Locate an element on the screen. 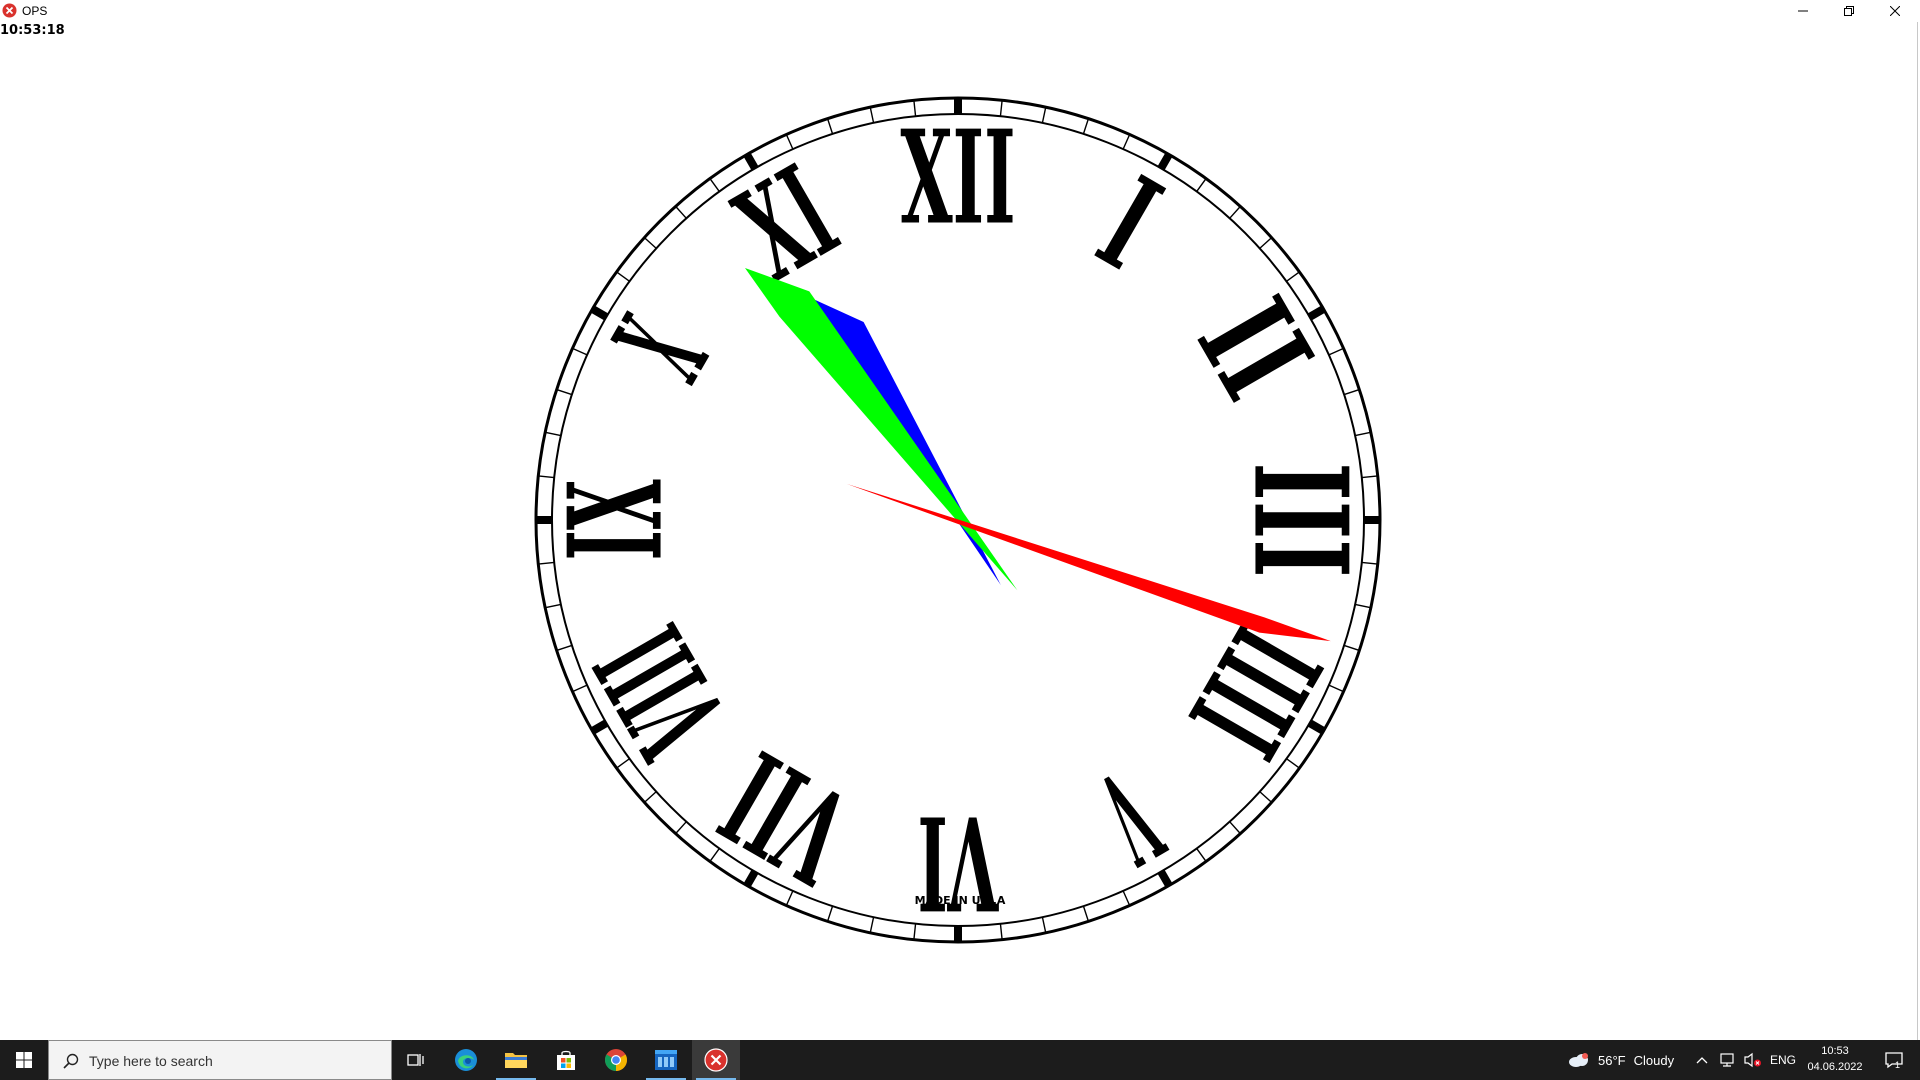 Image resolution: width=1920 pixels, height=1080 pixels. ops-taskbar-button is located at coordinates (716, 1060).